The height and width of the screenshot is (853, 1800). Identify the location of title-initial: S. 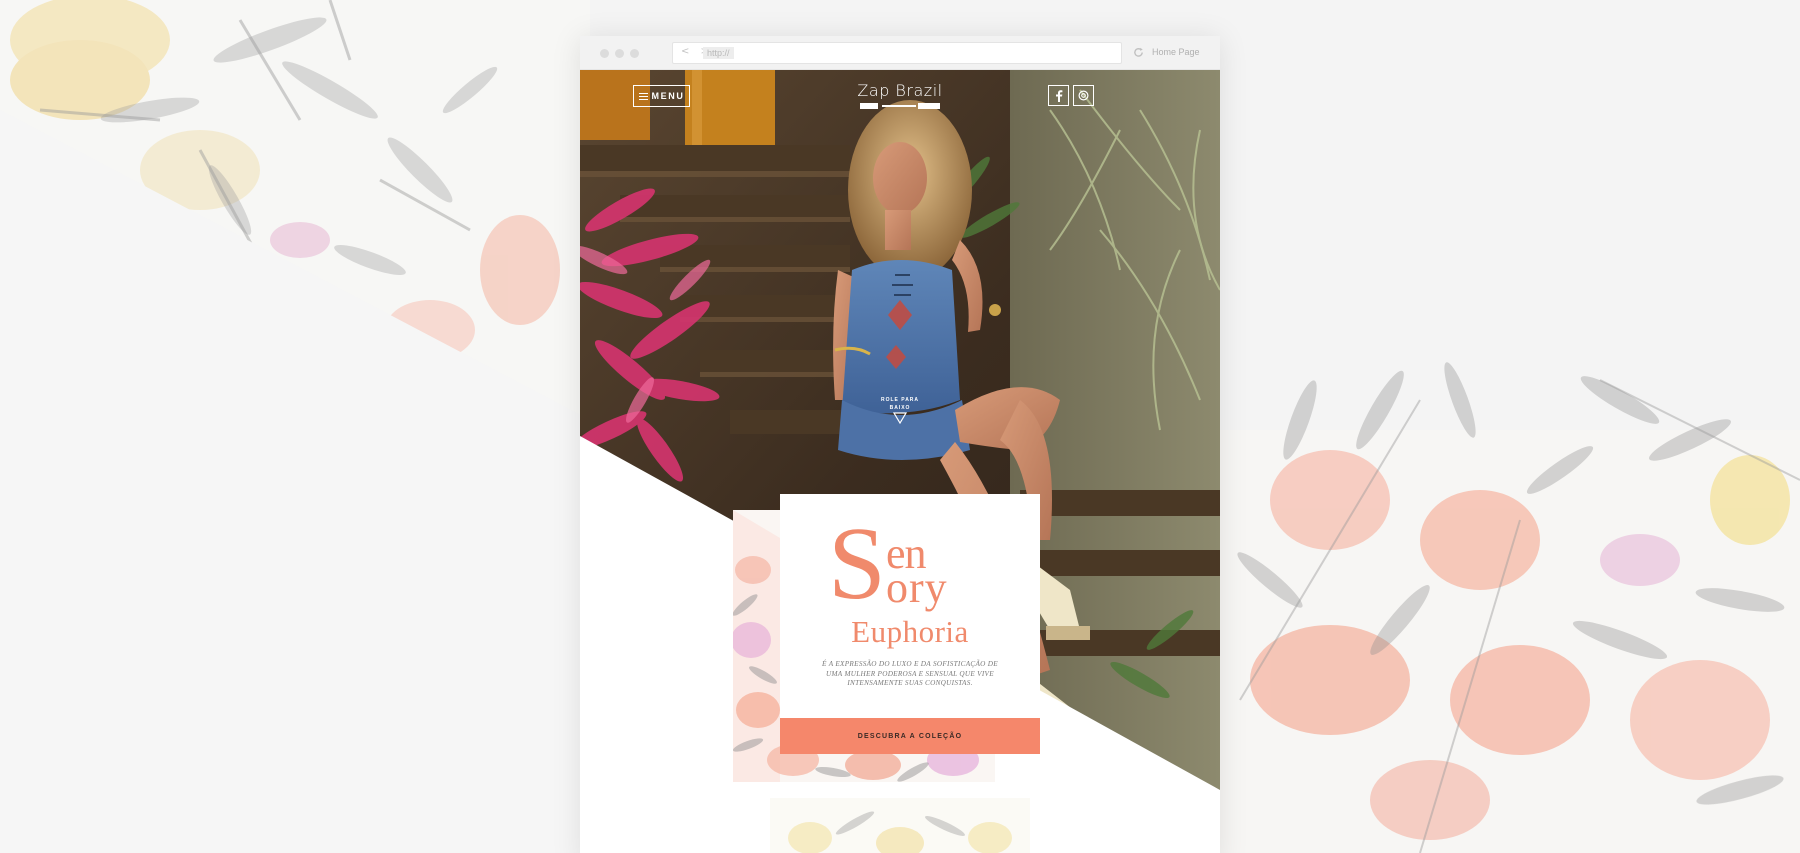
(857, 563).